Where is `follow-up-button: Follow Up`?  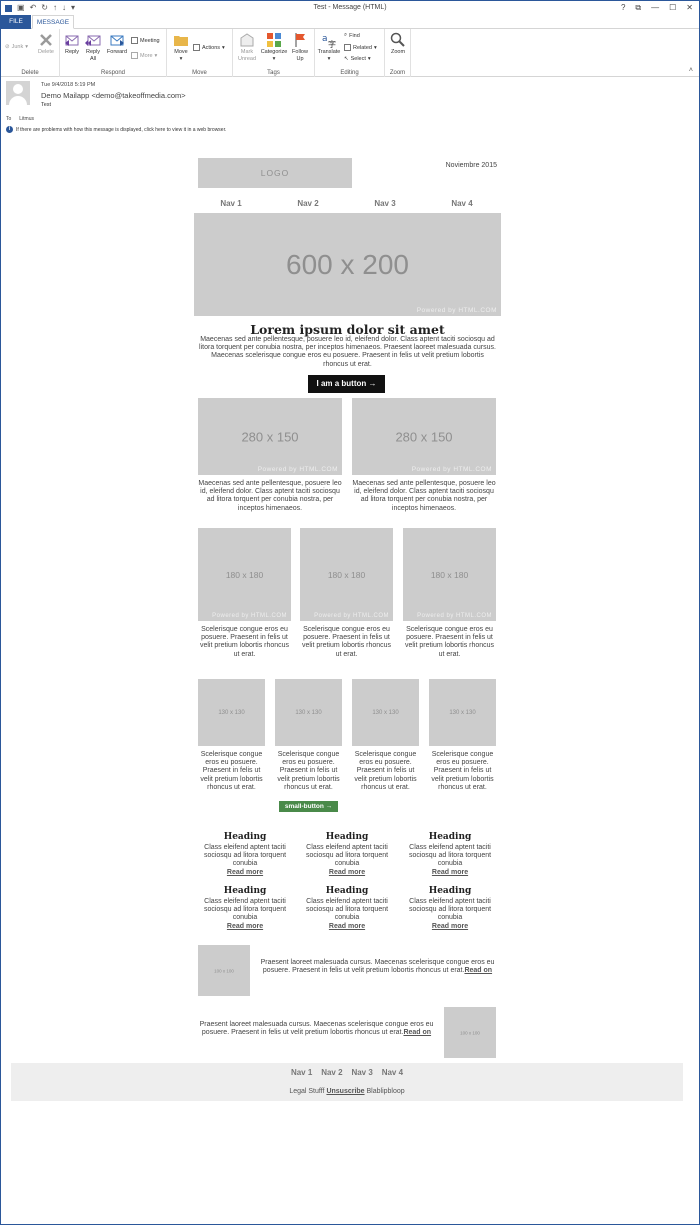 follow-up-button: Follow Up is located at coordinates (300, 47).